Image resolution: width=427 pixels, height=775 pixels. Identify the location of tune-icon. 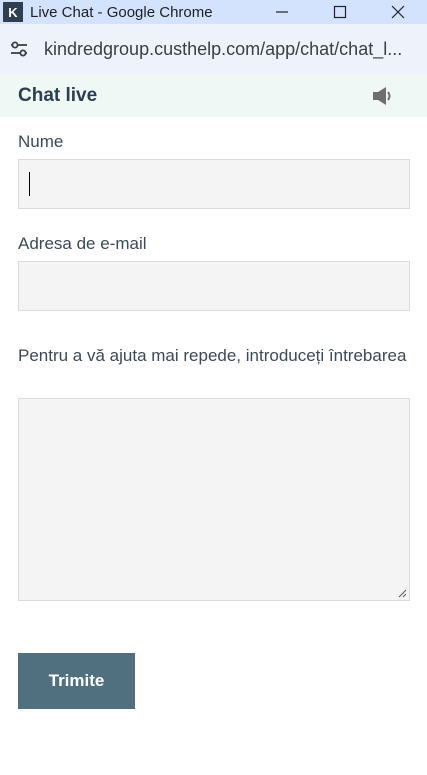
(19, 49).